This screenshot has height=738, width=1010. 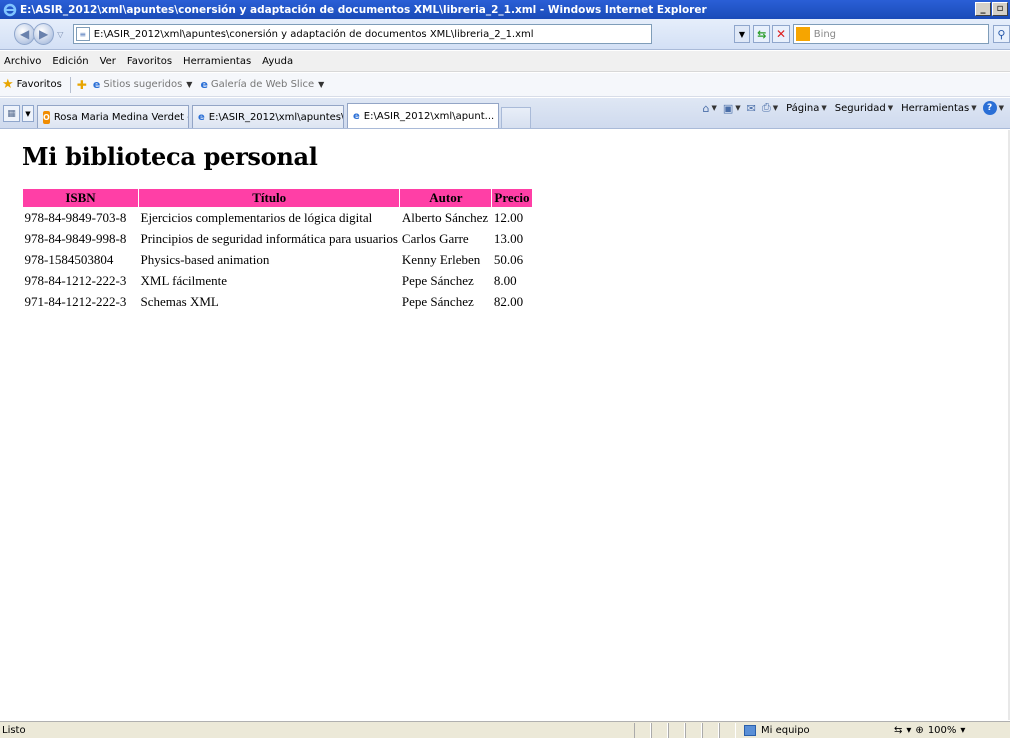 I want to click on bing-icon, so click(x=802, y=34).